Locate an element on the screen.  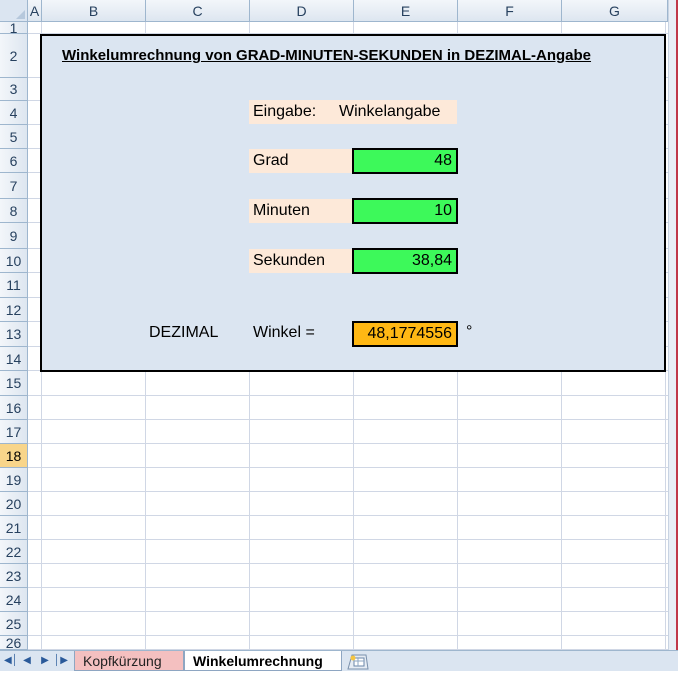
row-header-13: 13 is located at coordinates (14, 334).